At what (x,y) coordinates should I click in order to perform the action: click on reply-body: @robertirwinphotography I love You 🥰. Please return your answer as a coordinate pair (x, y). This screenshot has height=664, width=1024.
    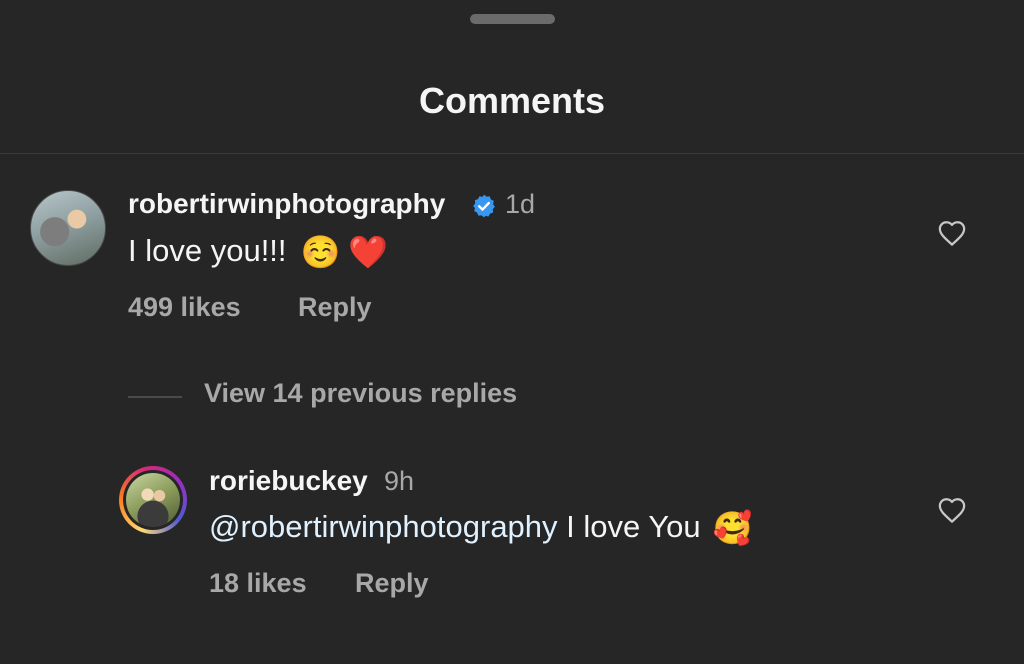
    Looking at the image, I should click on (480, 527).